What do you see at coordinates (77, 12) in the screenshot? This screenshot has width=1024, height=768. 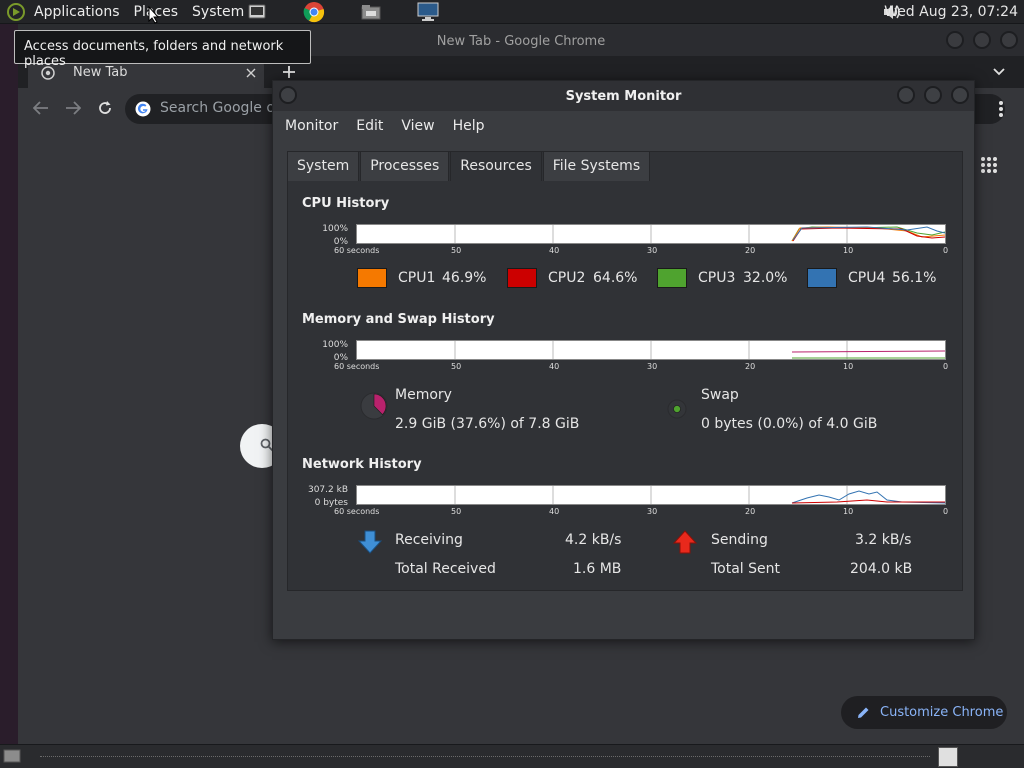 I see `menu-applications: Applications` at bounding box center [77, 12].